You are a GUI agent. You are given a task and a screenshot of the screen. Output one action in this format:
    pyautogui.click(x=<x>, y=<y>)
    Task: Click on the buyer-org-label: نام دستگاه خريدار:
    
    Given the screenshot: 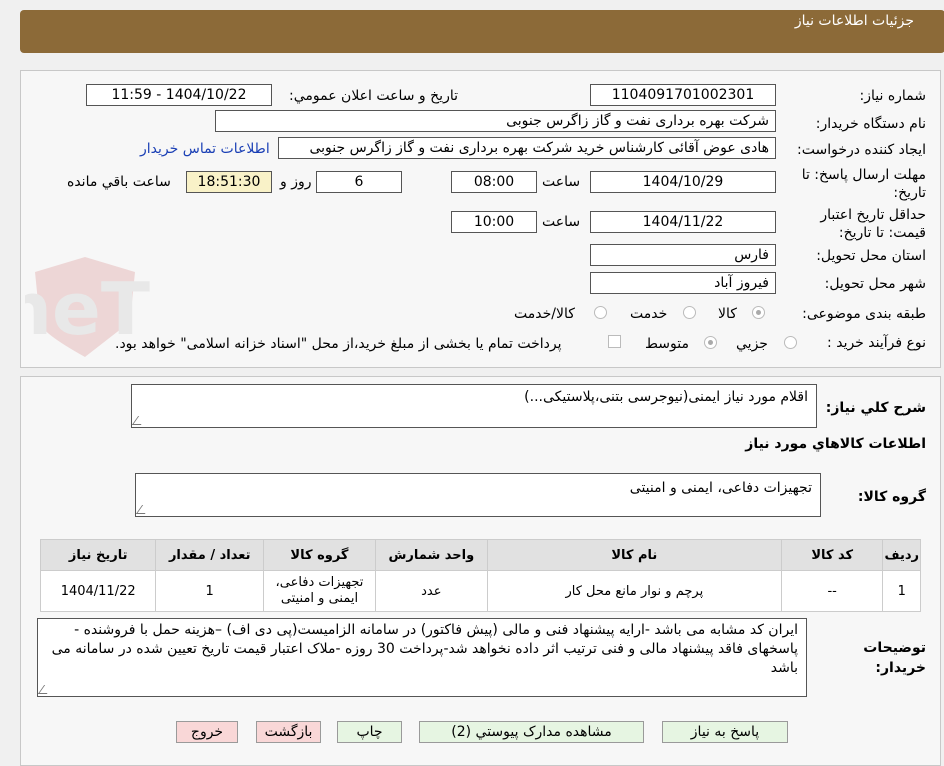 What is the action you would take?
    pyautogui.click(x=870, y=124)
    